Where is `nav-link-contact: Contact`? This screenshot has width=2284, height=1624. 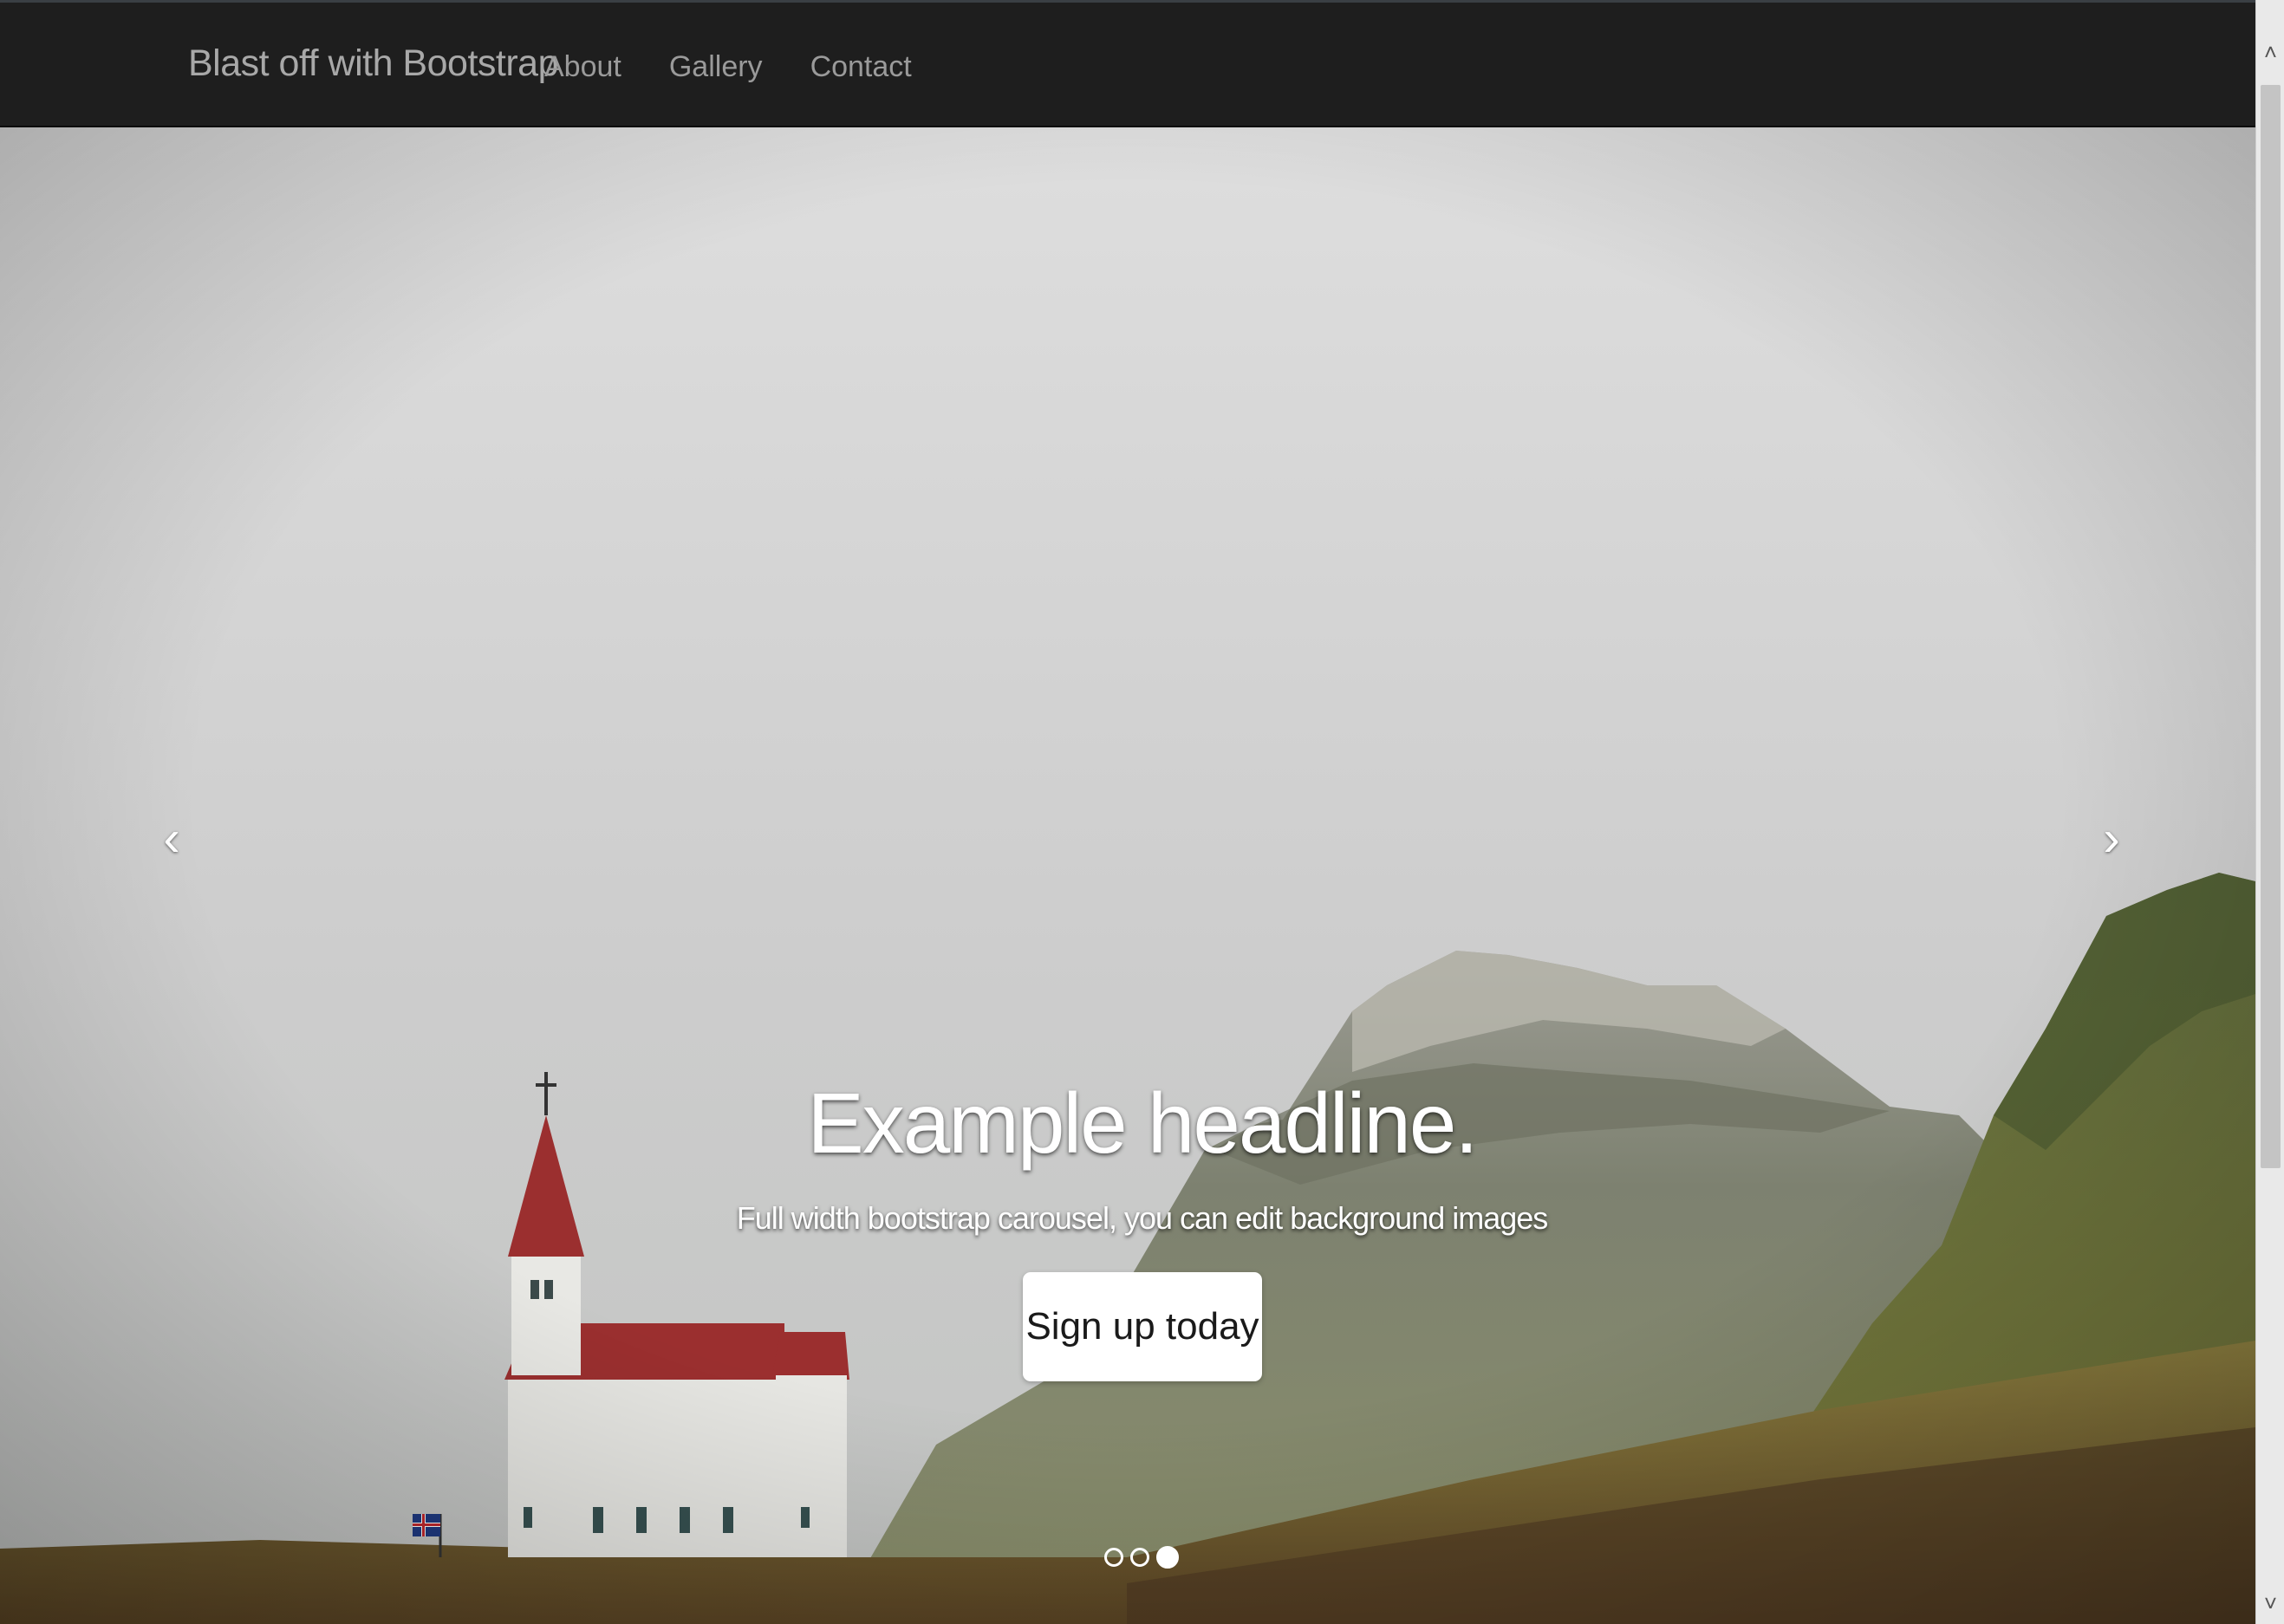 nav-link-contact: Contact is located at coordinates (861, 66).